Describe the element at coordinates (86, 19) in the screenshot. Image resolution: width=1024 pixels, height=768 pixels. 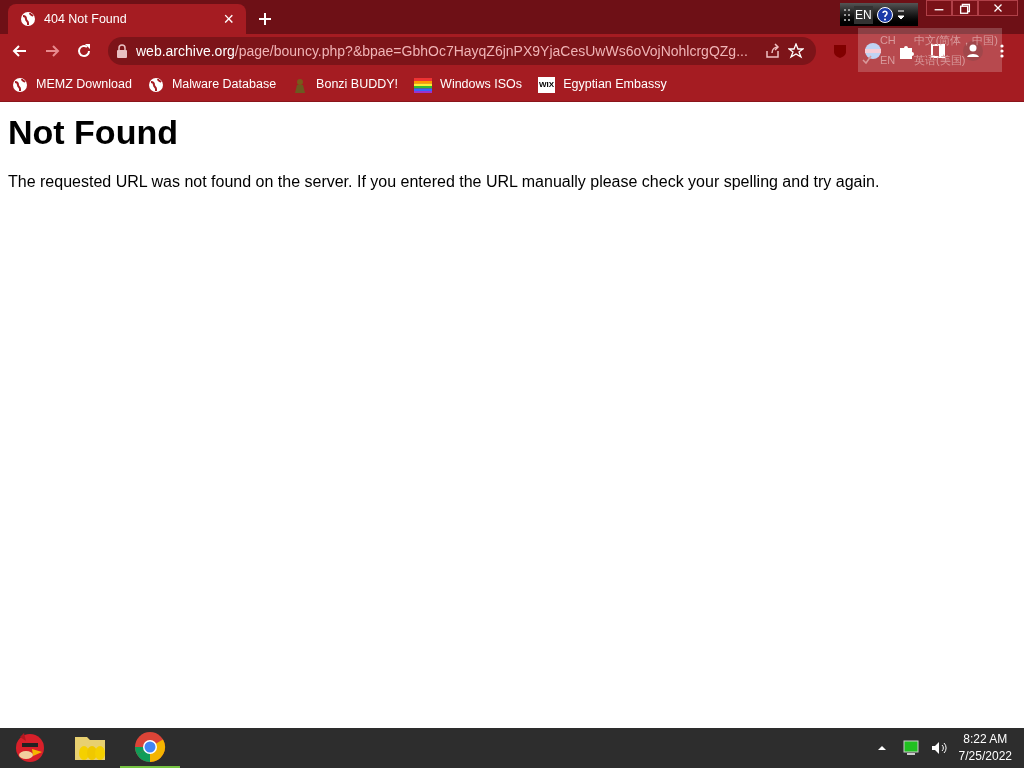
I see `tab-title: 404 Not Found` at that location.